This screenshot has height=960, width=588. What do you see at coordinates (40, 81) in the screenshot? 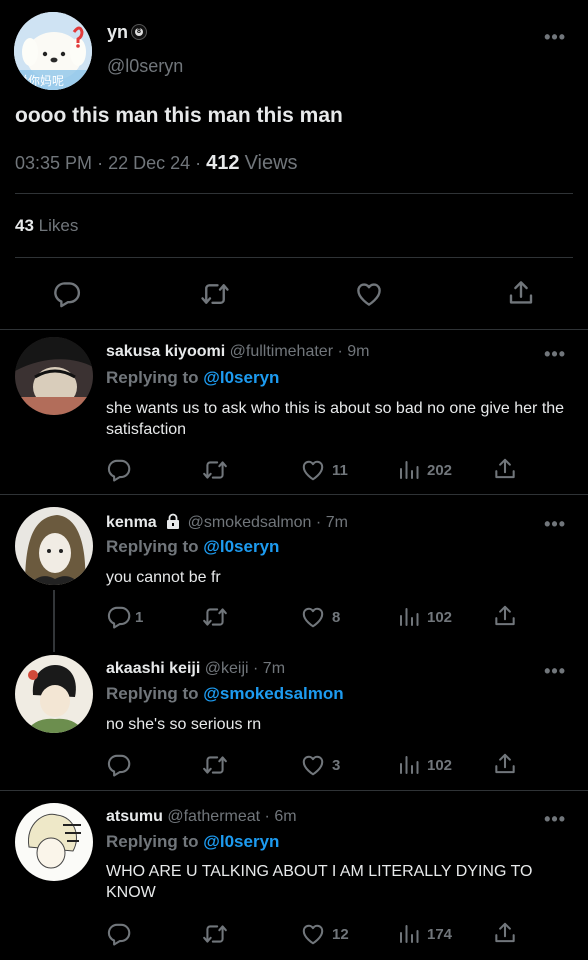
I see `avatar-caption: 说你妈呢` at bounding box center [40, 81].